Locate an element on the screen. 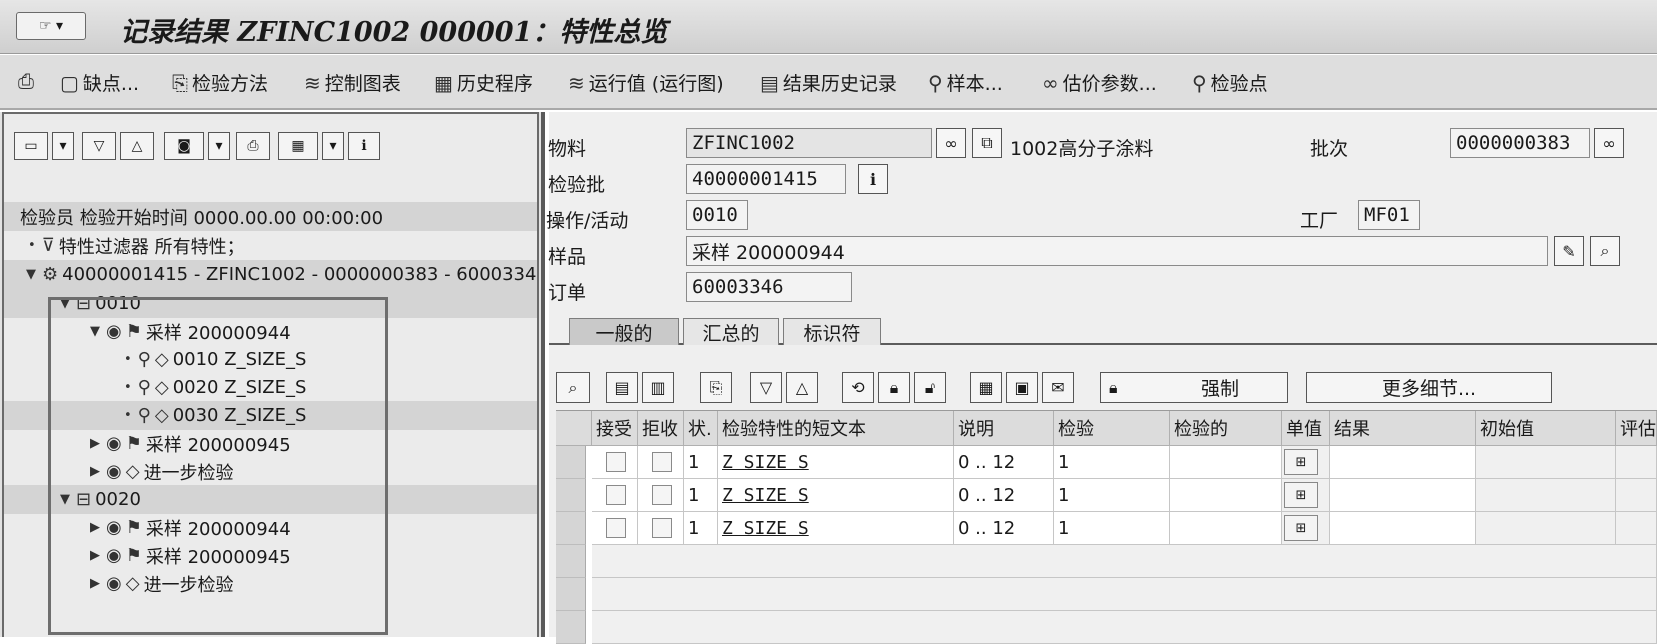 The height and width of the screenshot is (644, 1657). copy-button: ⎘ is located at coordinates (716, 387).